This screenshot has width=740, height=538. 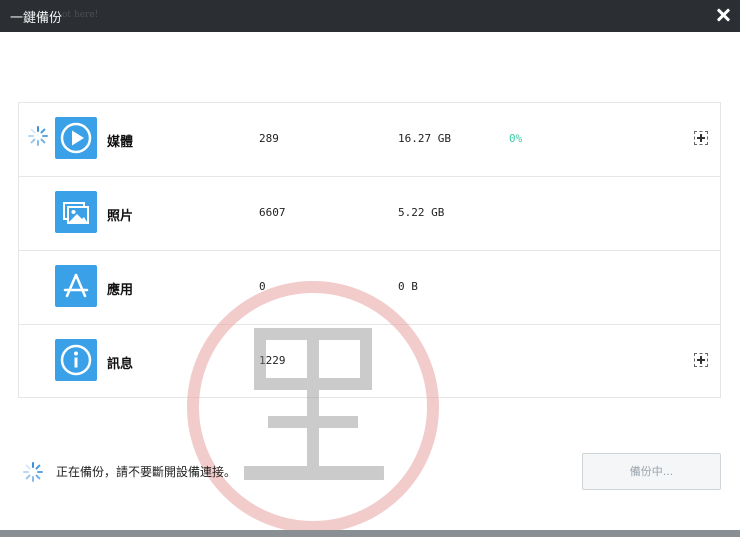 What do you see at coordinates (516, 138) in the screenshot?
I see `backup-progress: 0%` at bounding box center [516, 138].